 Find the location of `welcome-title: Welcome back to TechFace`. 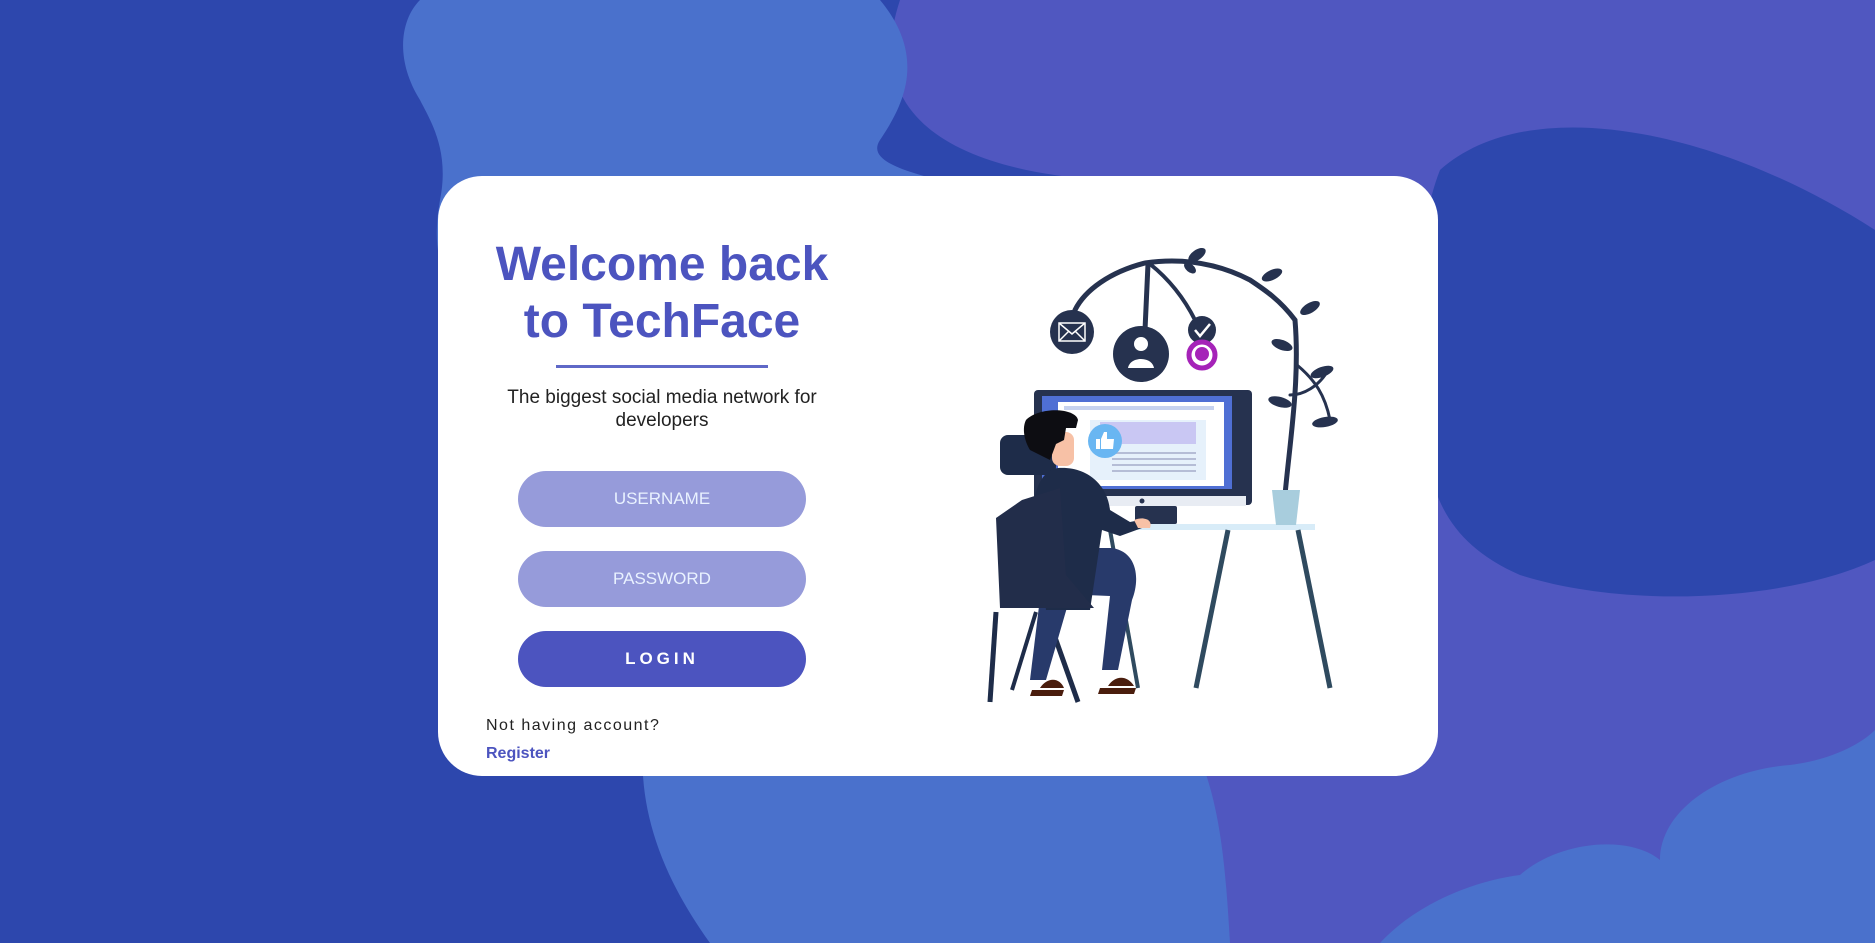

welcome-title: Welcome back to TechFace is located at coordinates (662, 293).